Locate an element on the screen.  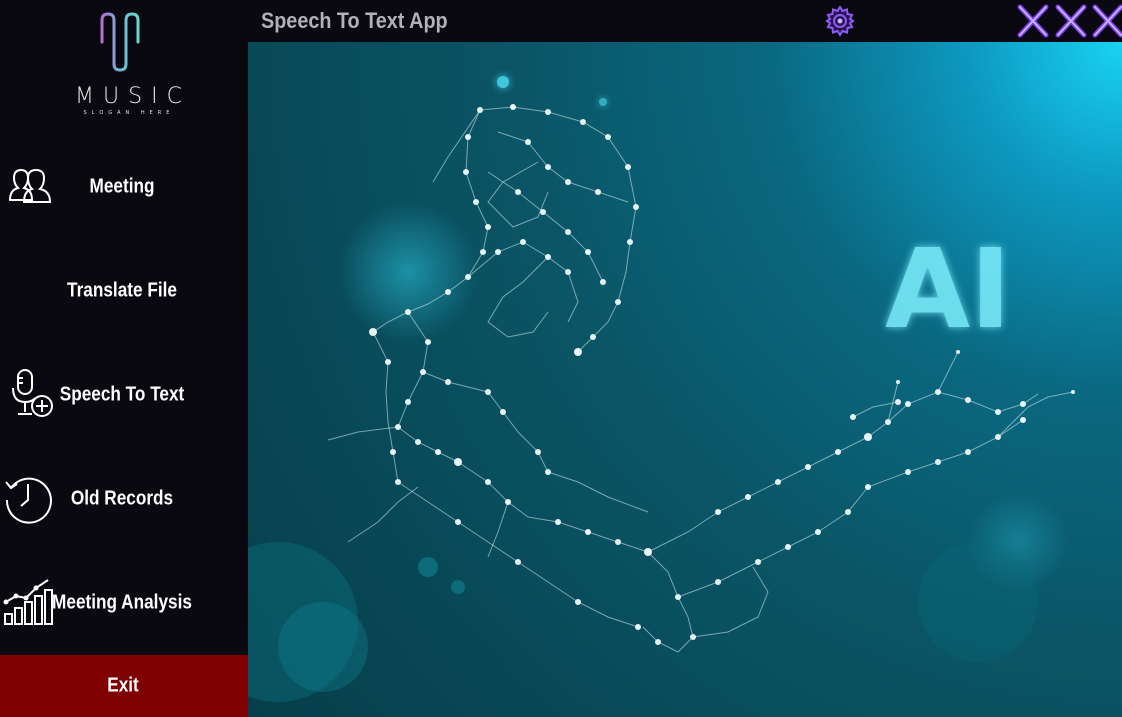
sidebar-item-label: Old Records is located at coordinates (122, 498).